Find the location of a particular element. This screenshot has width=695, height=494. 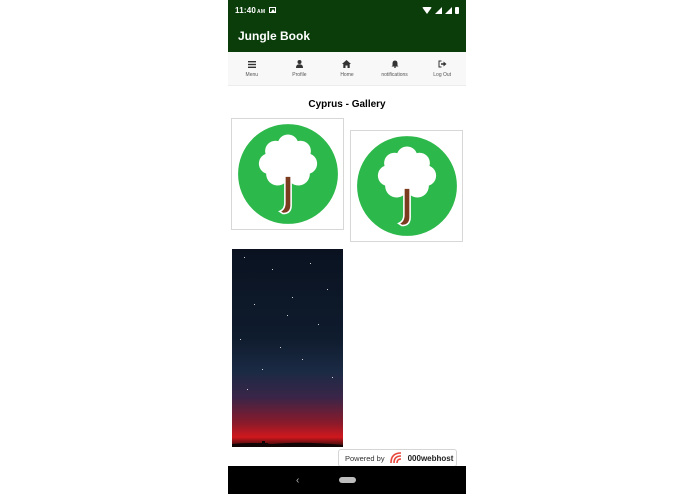

tree-logo-icon is located at coordinates (287, 174).